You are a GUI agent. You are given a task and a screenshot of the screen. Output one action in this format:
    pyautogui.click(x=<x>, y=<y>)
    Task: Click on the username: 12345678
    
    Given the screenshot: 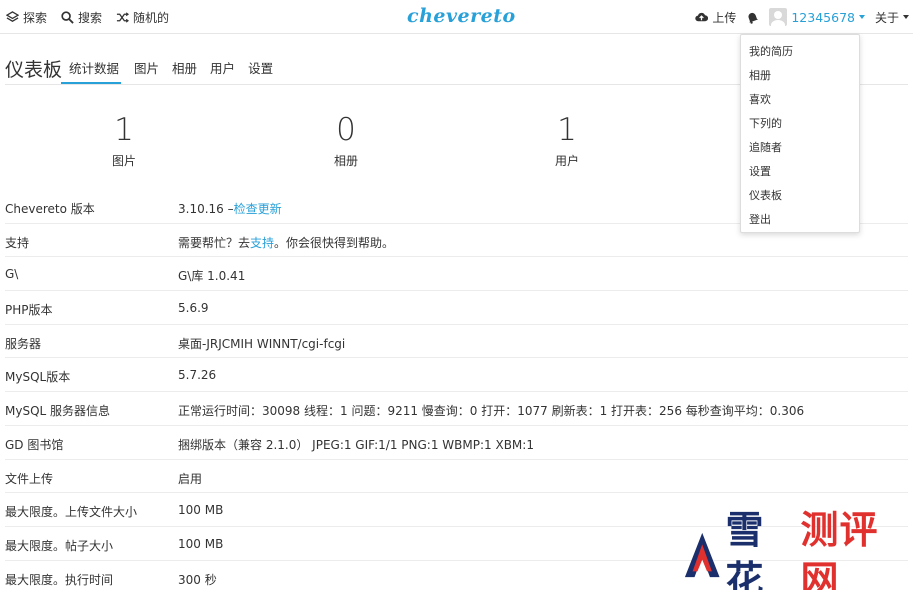 What is the action you would take?
    pyautogui.click(x=828, y=17)
    